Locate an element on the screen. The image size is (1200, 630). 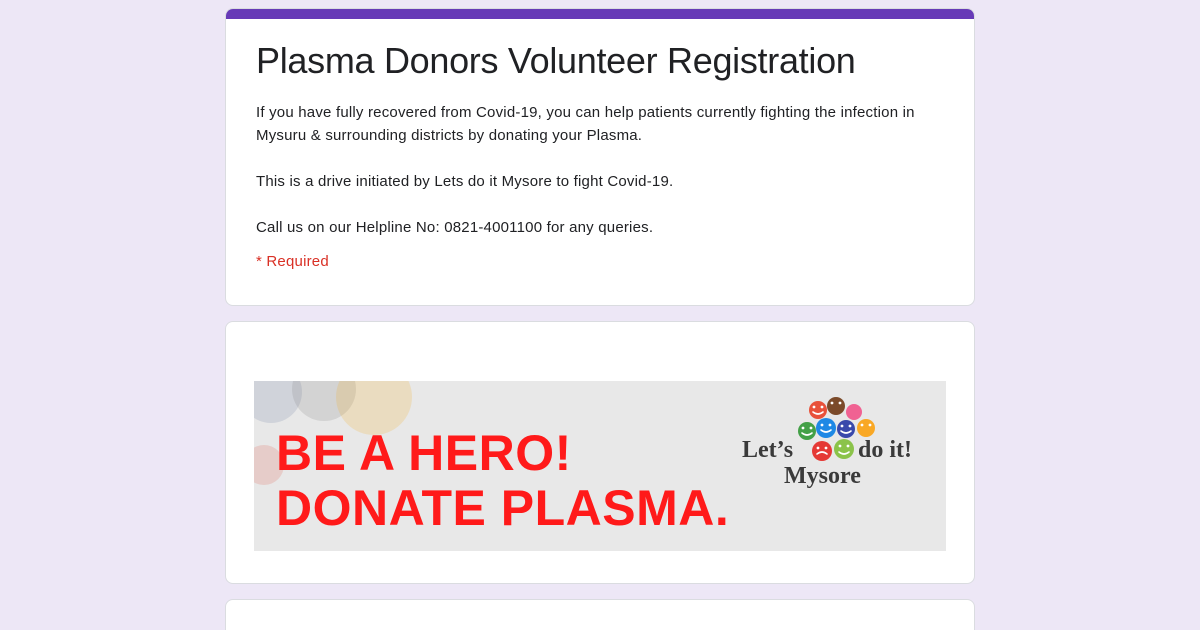
logo-text-do-it: do it! is located at coordinates (885, 450).